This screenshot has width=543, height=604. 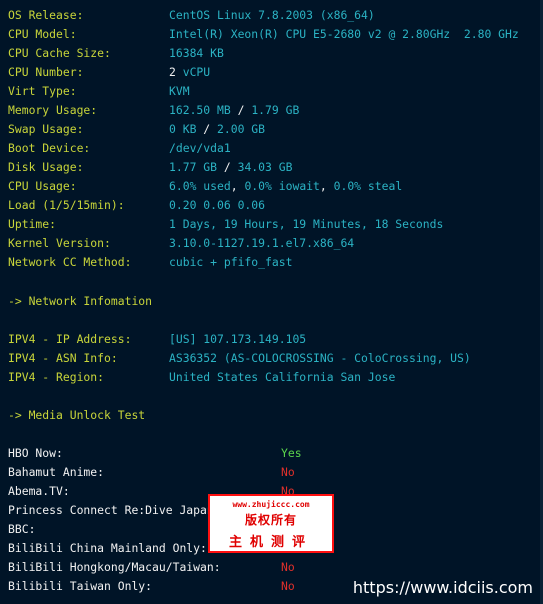 I want to click on system-value: KVM, so click(x=179, y=91).